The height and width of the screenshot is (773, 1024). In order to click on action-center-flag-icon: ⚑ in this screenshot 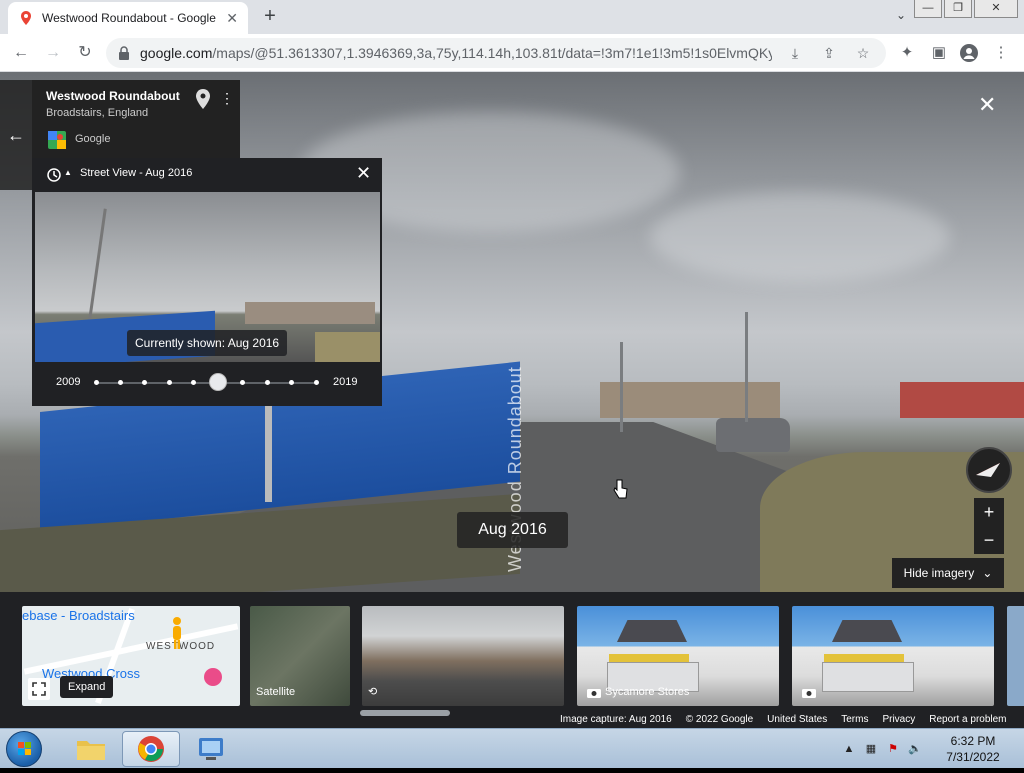, I will do `click(893, 749)`.